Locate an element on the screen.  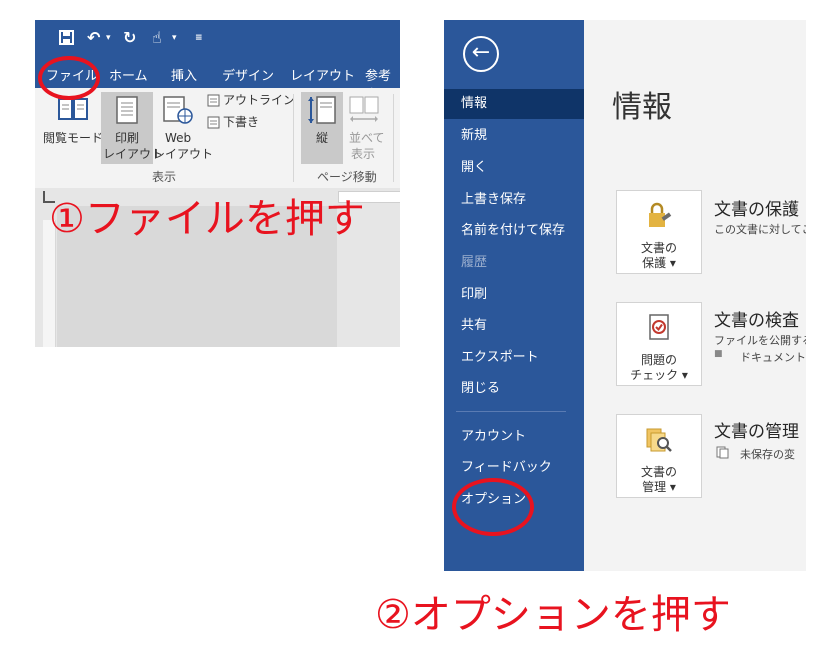
inspect-section-bullet: ドキュメントの is located at coordinates (773, 357).